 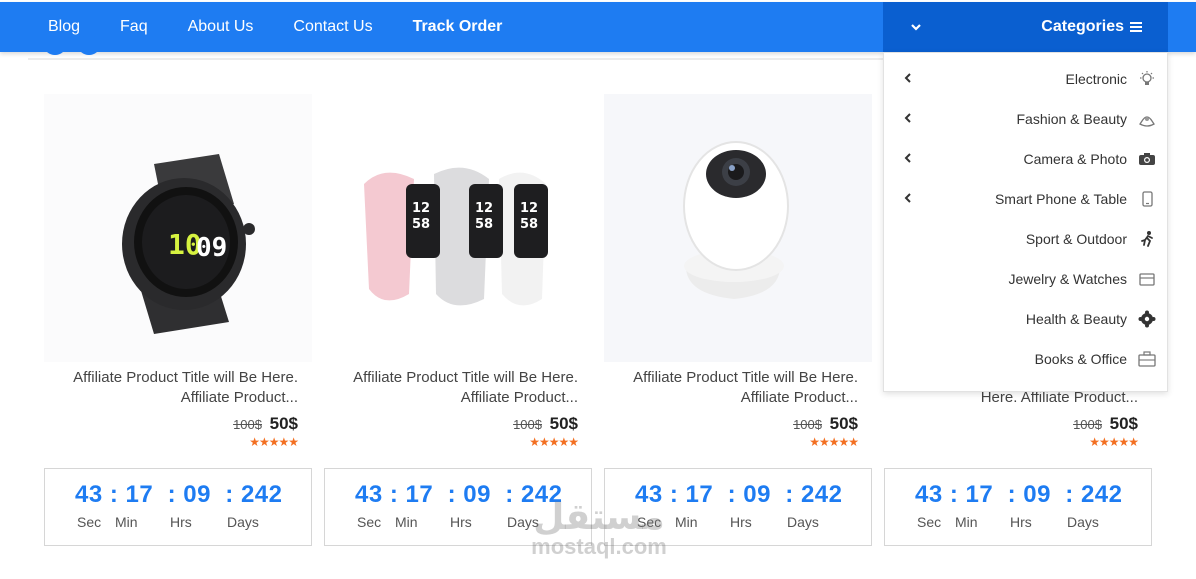 I want to click on category-item-sport-outdoor: Sport & Outdoor, so click(x=1025, y=239).